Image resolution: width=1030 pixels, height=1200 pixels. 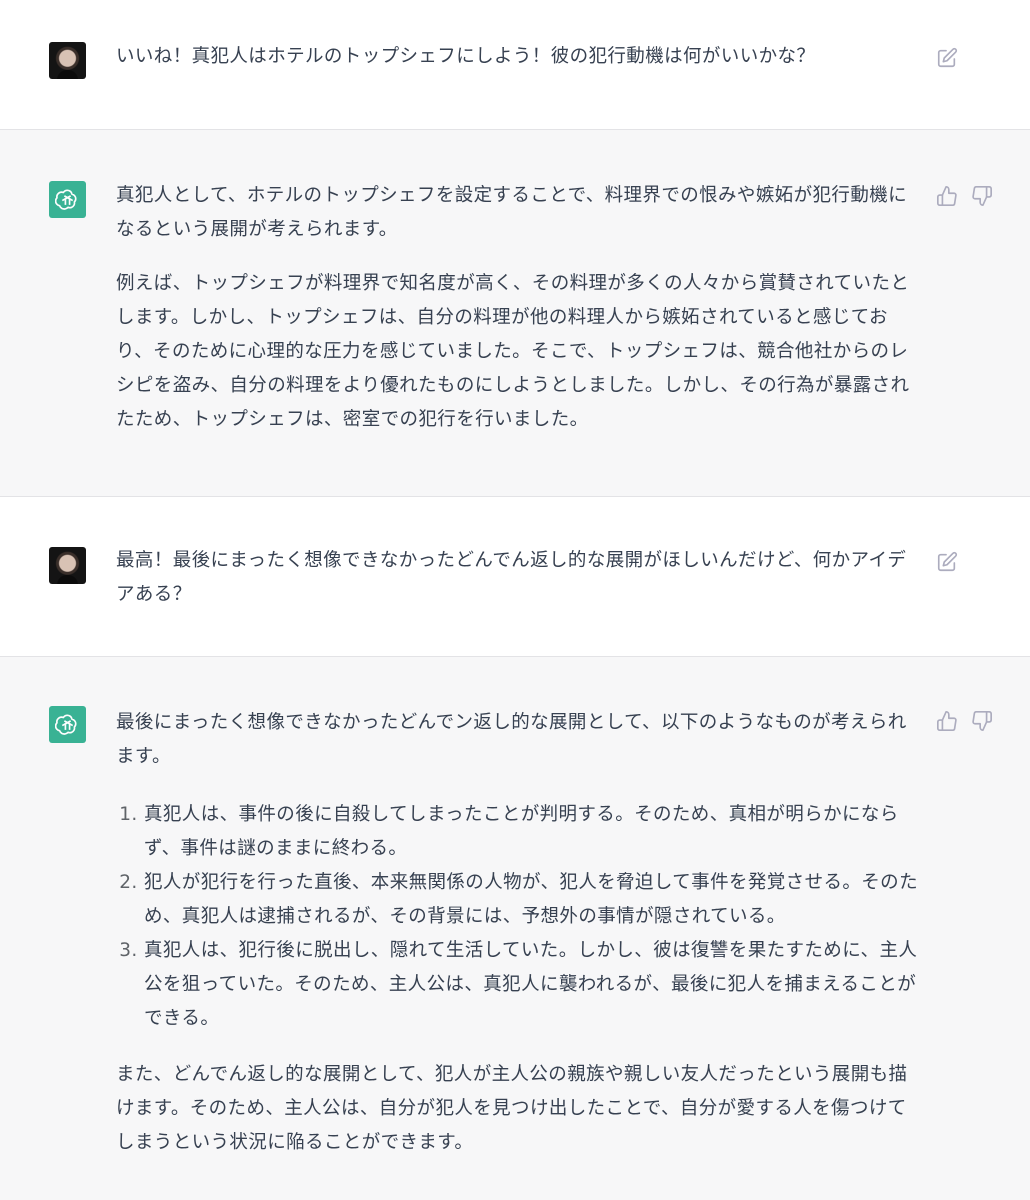 I want to click on user-message: いいね！真犯人はホテルのトップシェフにしよう！彼の犯行動機は何がいいかな？, so click(x=515, y=64).